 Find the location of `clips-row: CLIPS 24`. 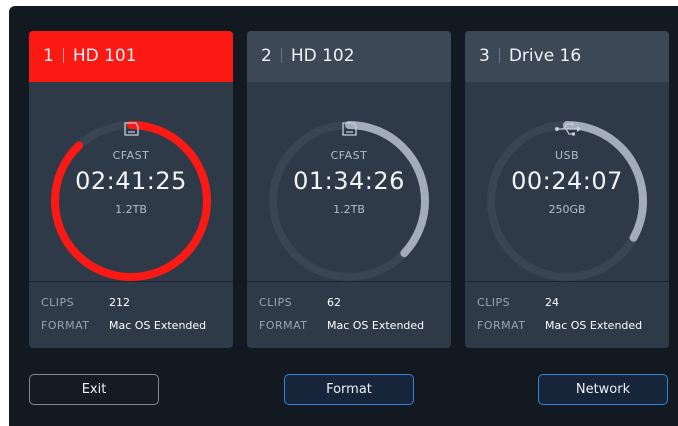

clips-row: CLIPS 24 is located at coordinates (518, 302).